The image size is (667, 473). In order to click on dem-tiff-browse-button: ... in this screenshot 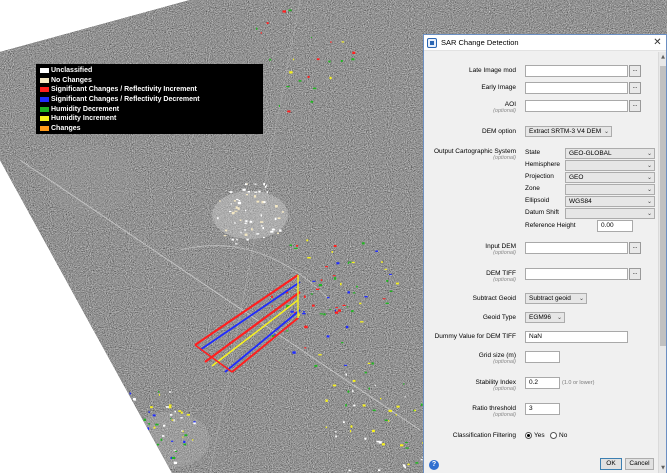, I will do `click(635, 274)`.